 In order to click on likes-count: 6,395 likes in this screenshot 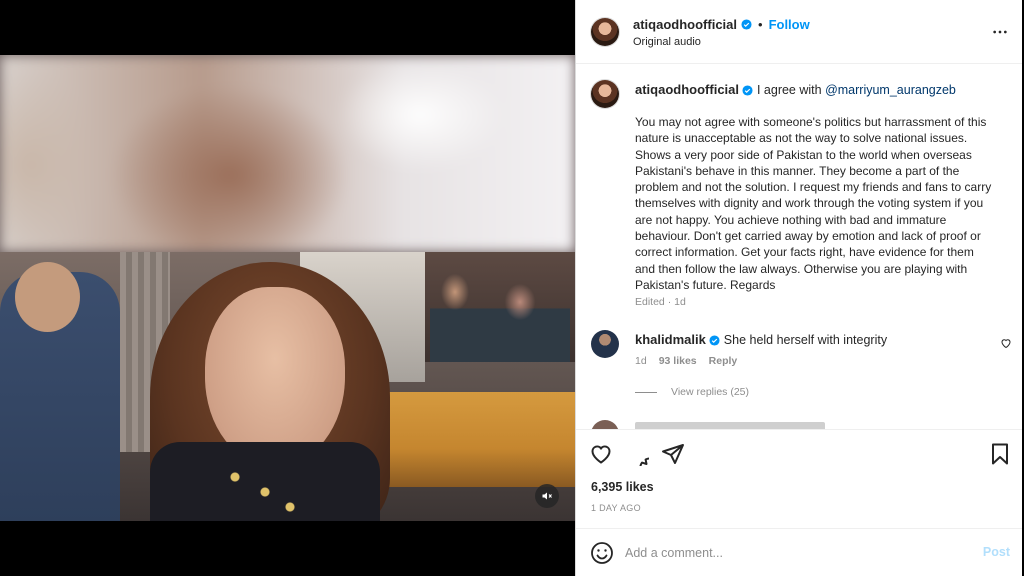, I will do `click(622, 487)`.